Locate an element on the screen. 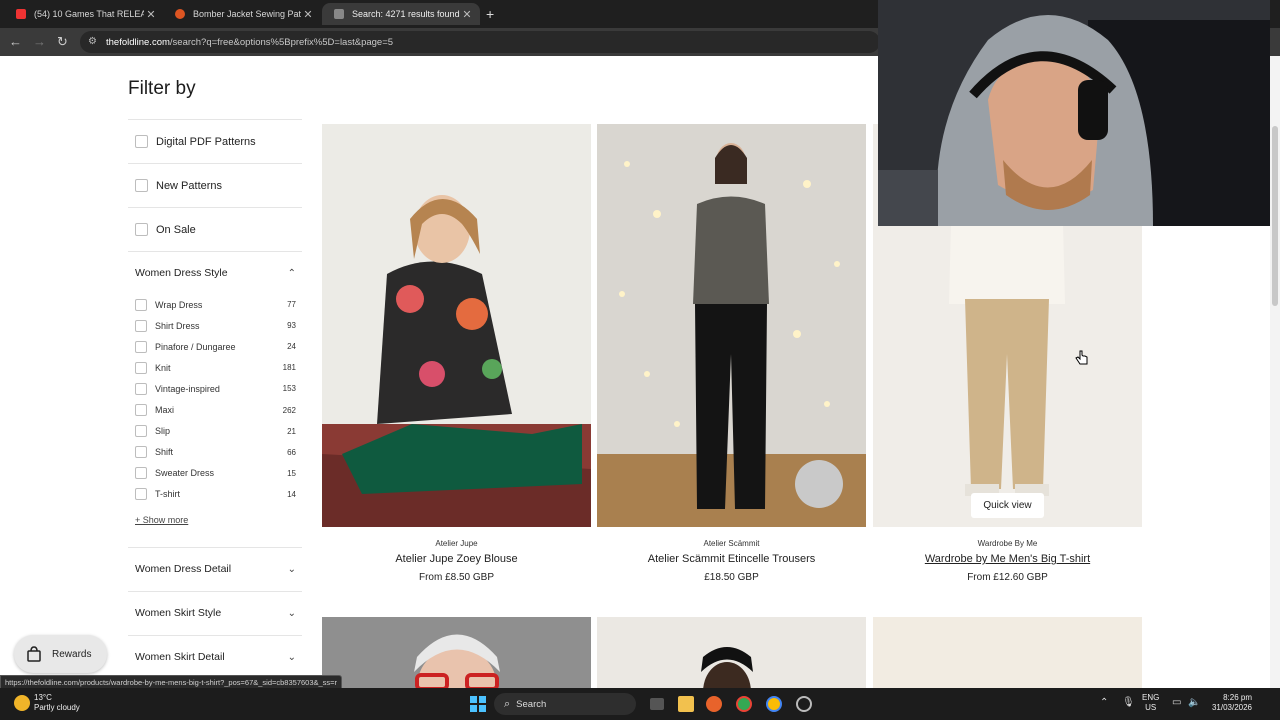 The image size is (1280, 720). option-label: Shift is located at coordinates (164, 452).